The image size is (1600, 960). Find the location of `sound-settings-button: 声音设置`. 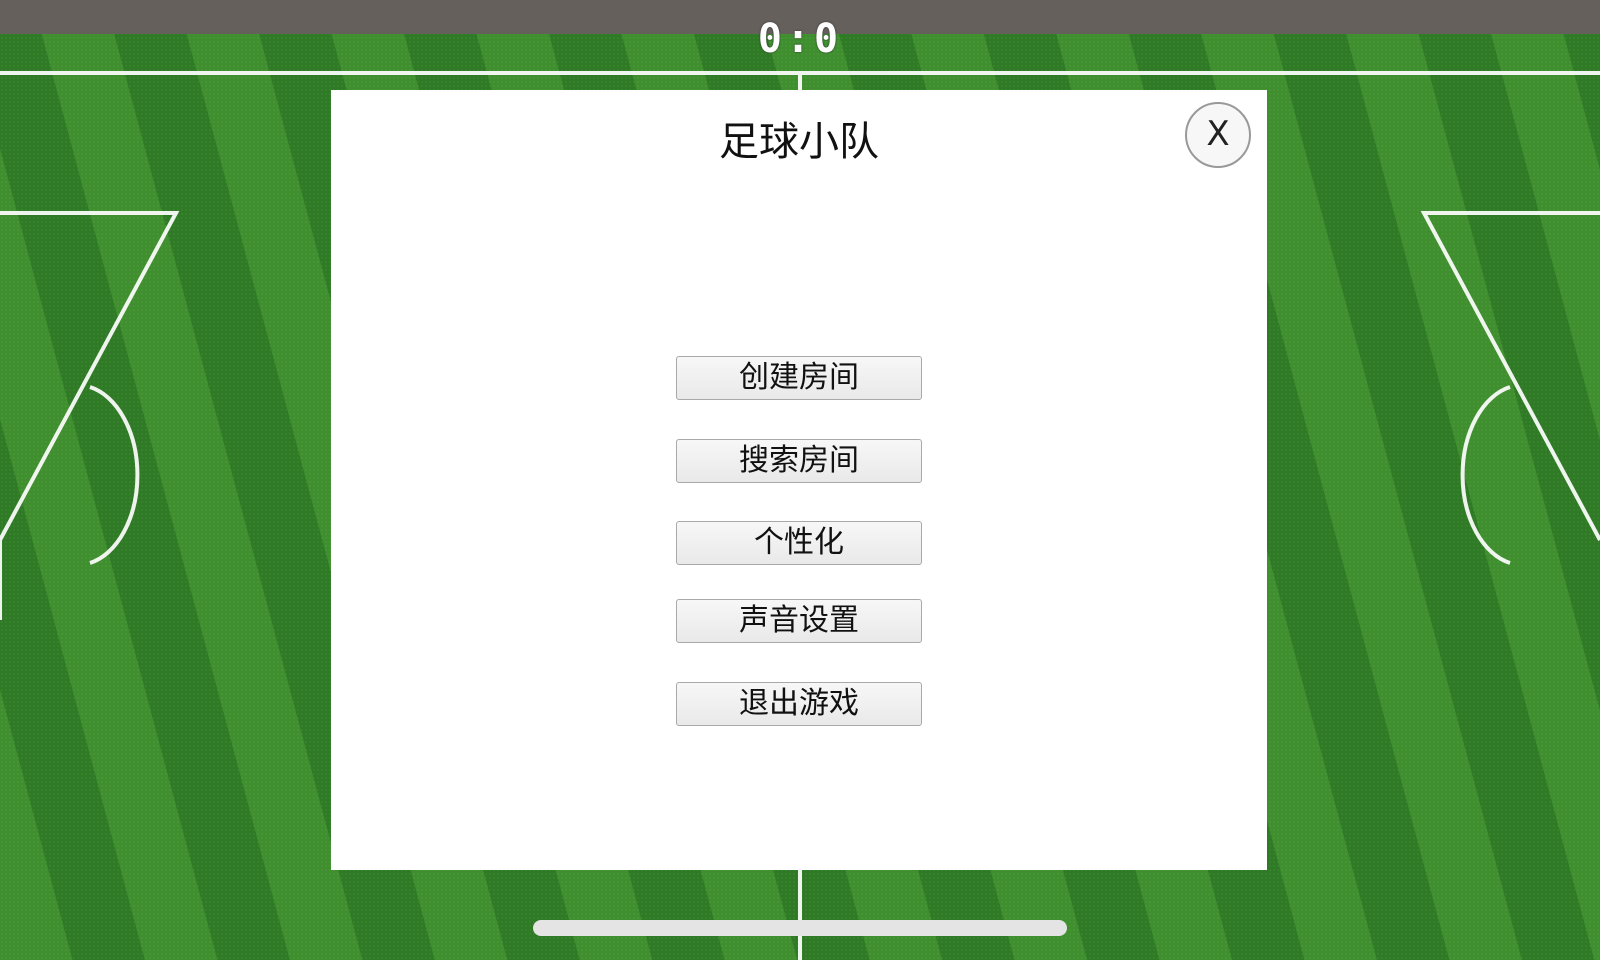

sound-settings-button: 声音设置 is located at coordinates (799, 621).